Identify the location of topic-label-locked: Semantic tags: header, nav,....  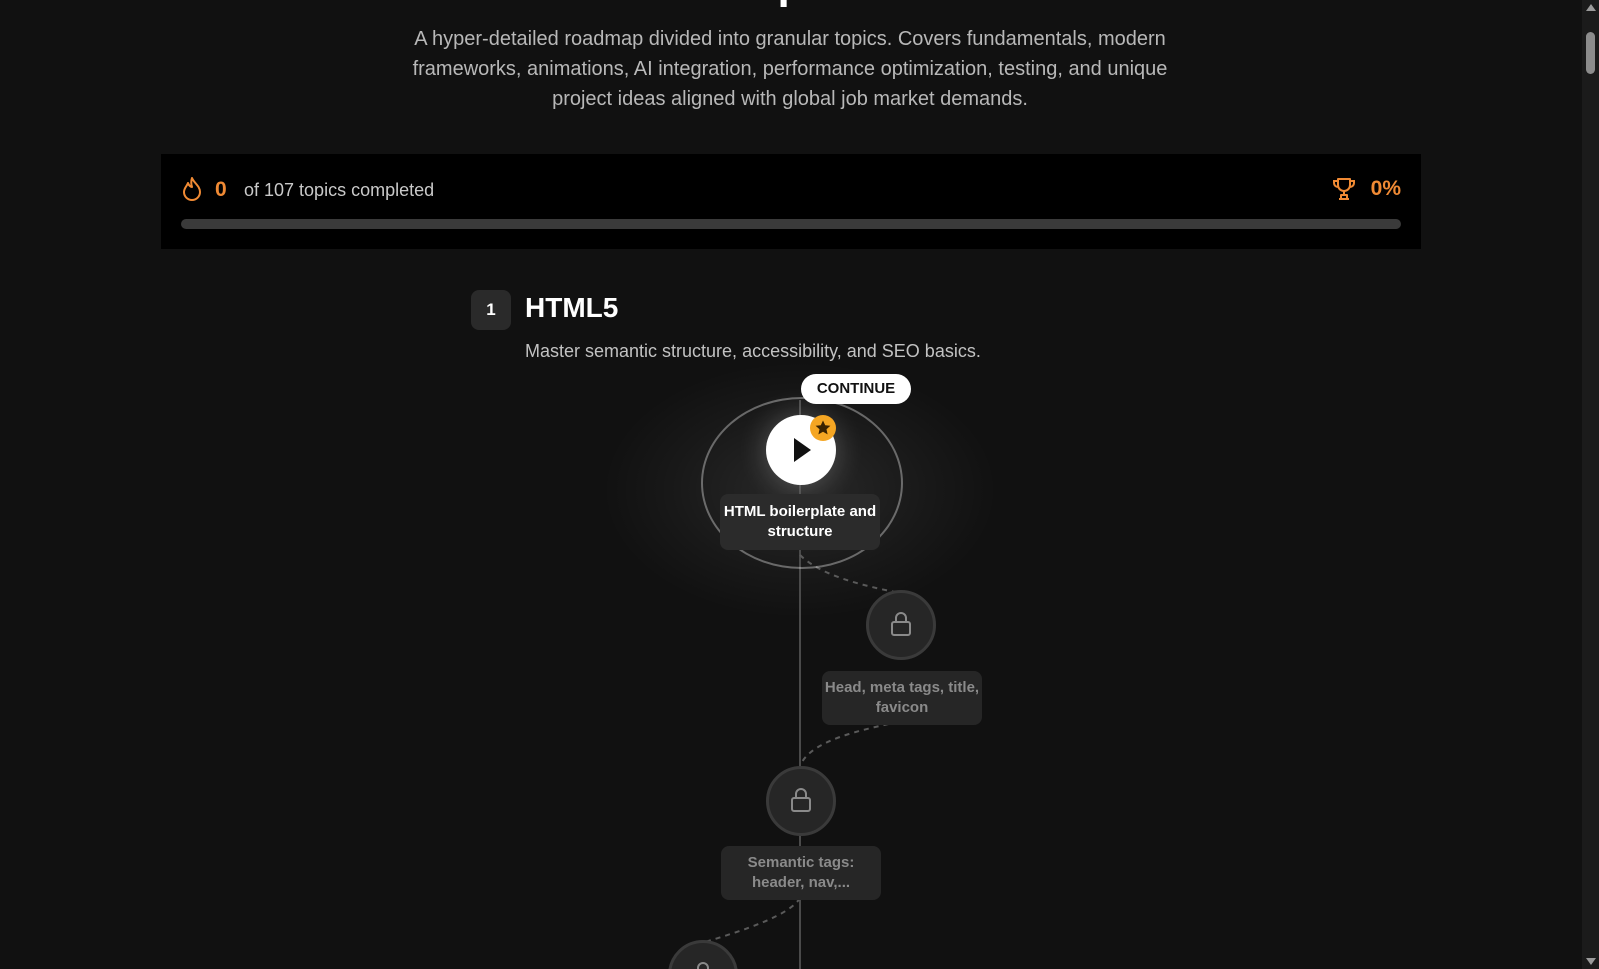
(801, 873).